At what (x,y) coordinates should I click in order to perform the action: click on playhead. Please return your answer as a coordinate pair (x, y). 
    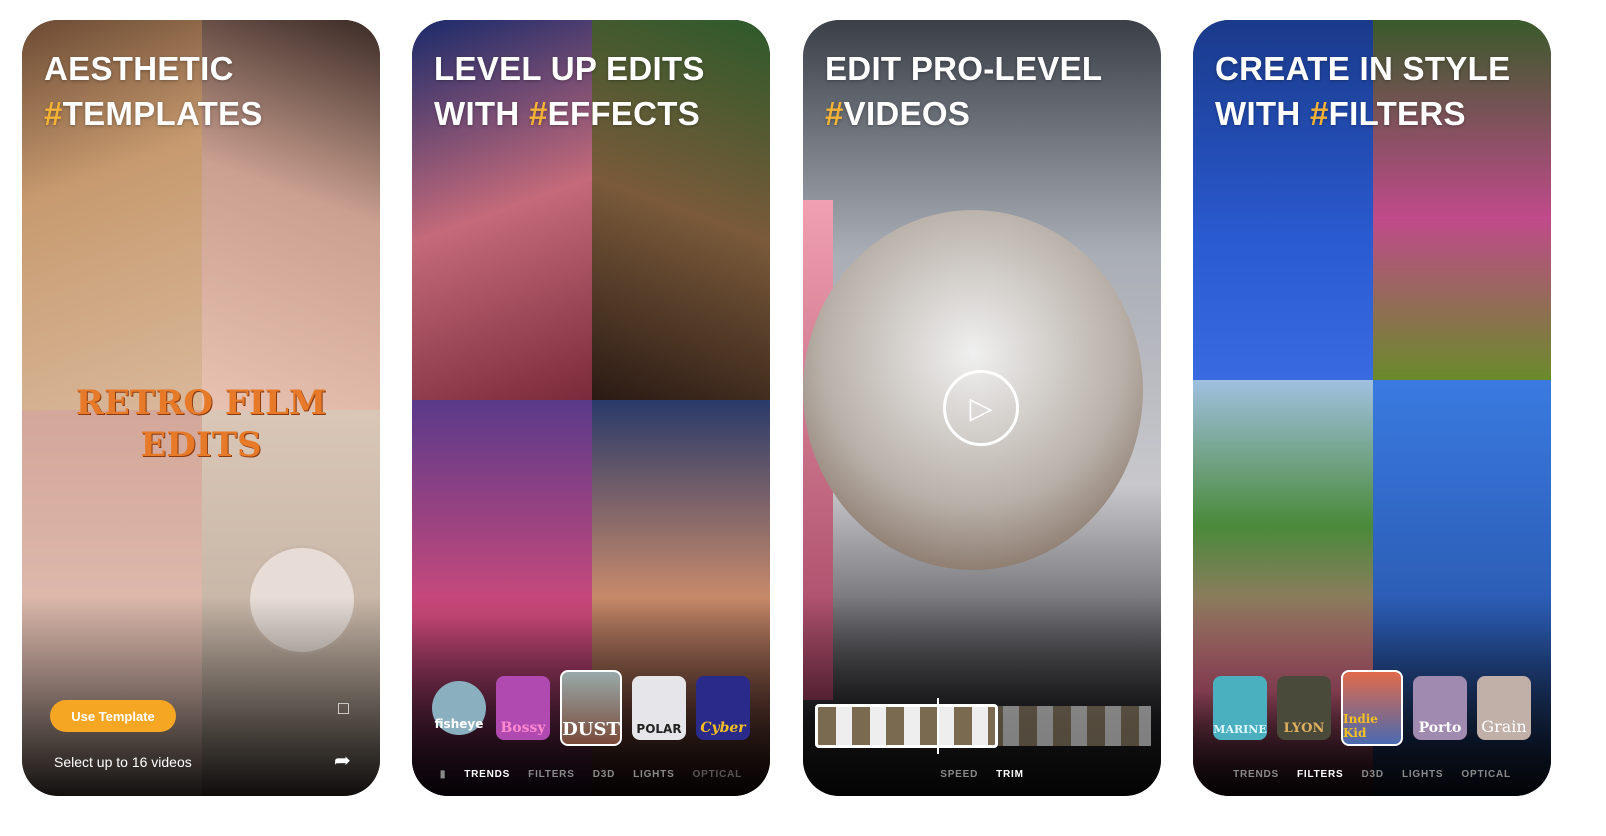
    Looking at the image, I should click on (938, 726).